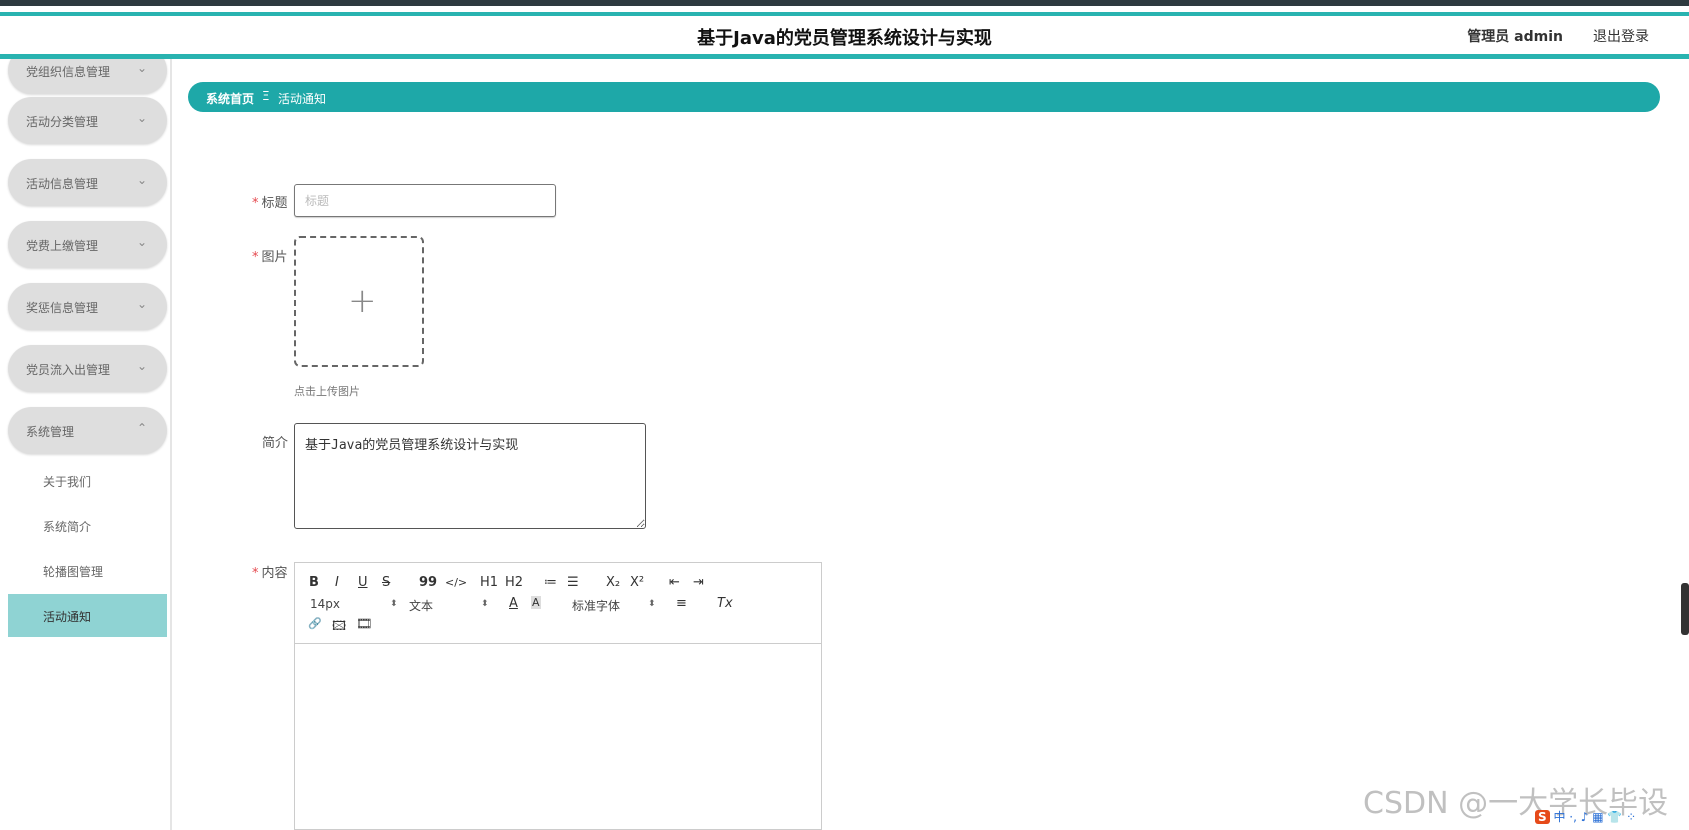 Image resolution: width=1689 pixels, height=830 pixels. What do you see at coordinates (596, 606) in the screenshot?
I see `font-family-value: 标准字体` at bounding box center [596, 606].